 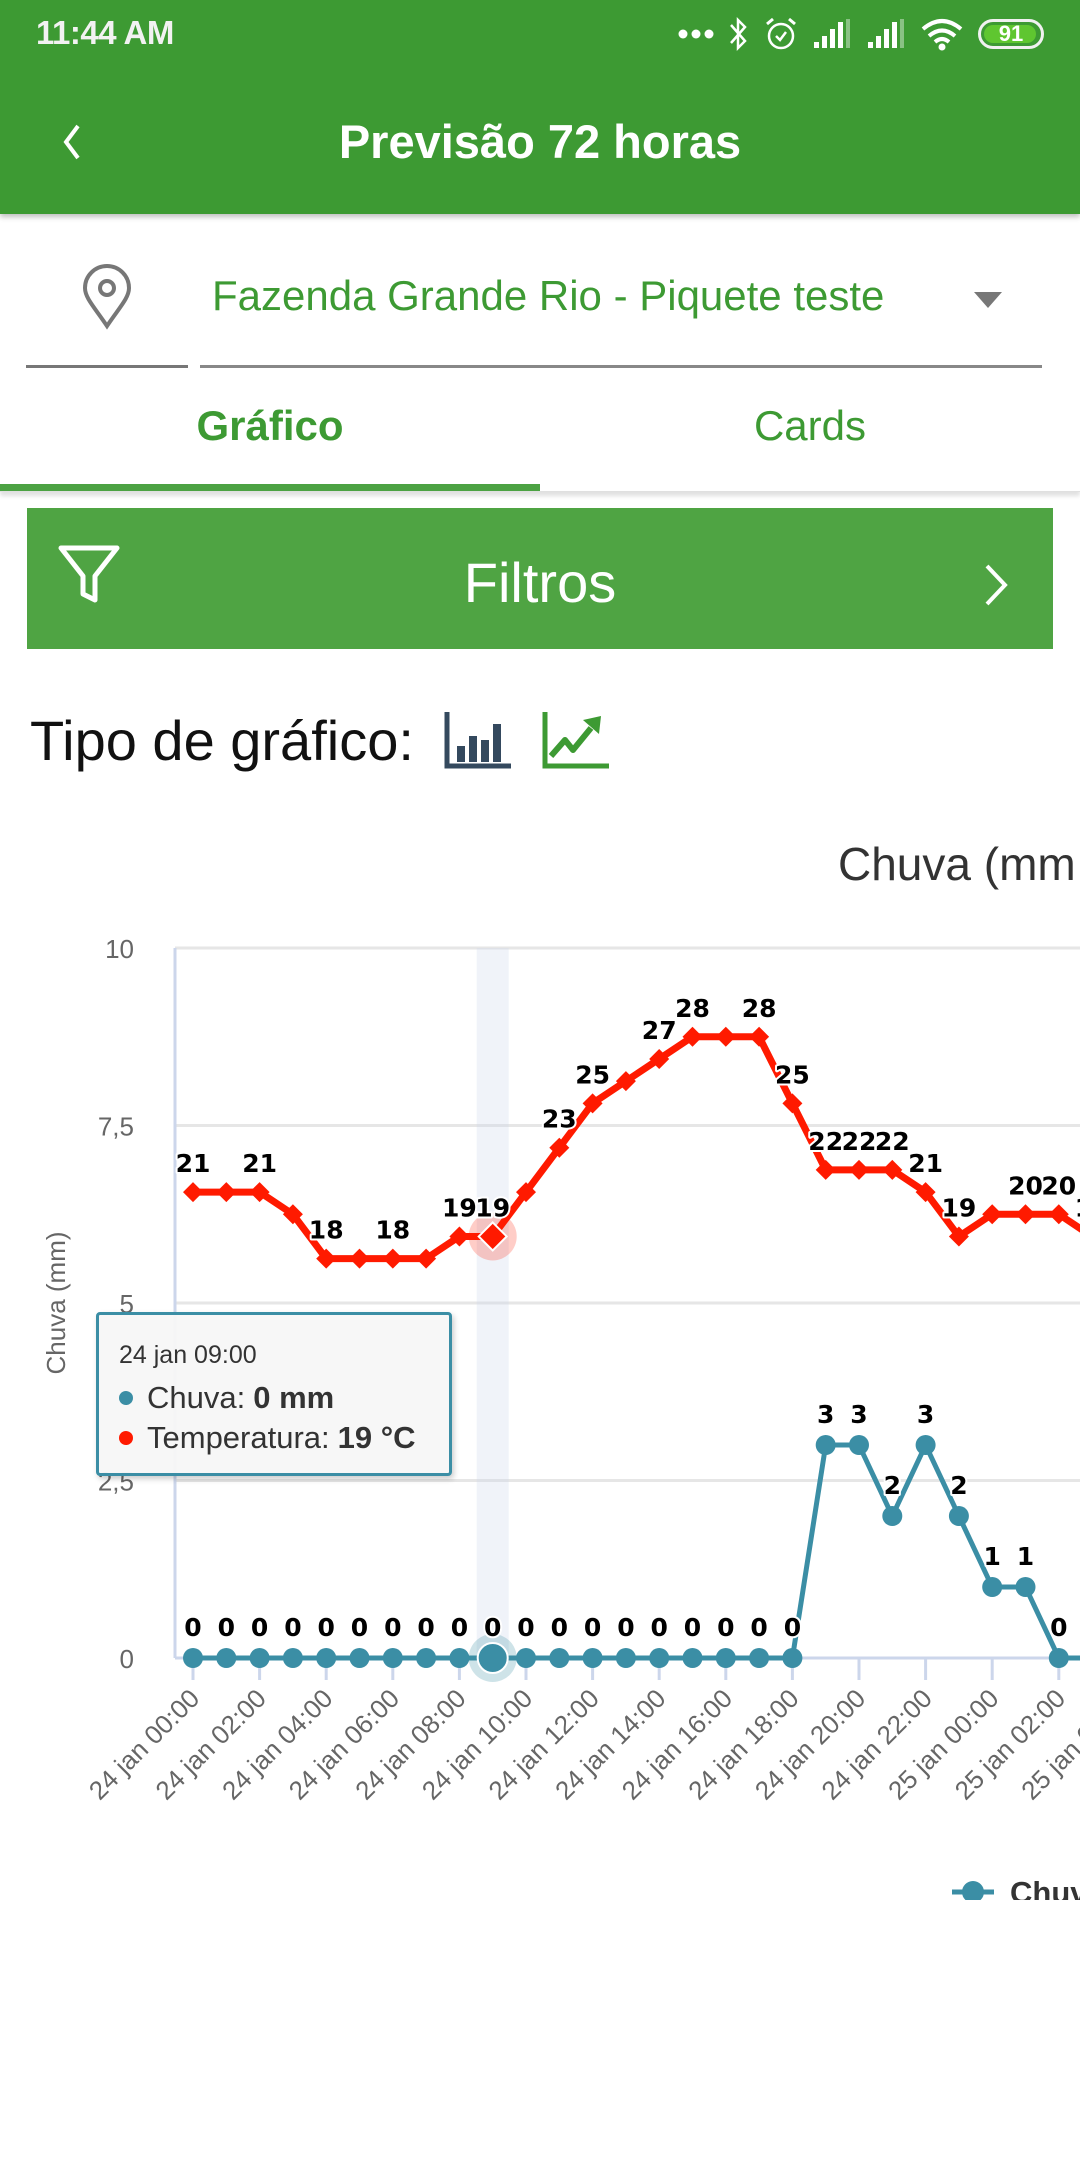 What do you see at coordinates (958, 1485) in the screenshot?
I see `rain-data-label: 2` at bounding box center [958, 1485].